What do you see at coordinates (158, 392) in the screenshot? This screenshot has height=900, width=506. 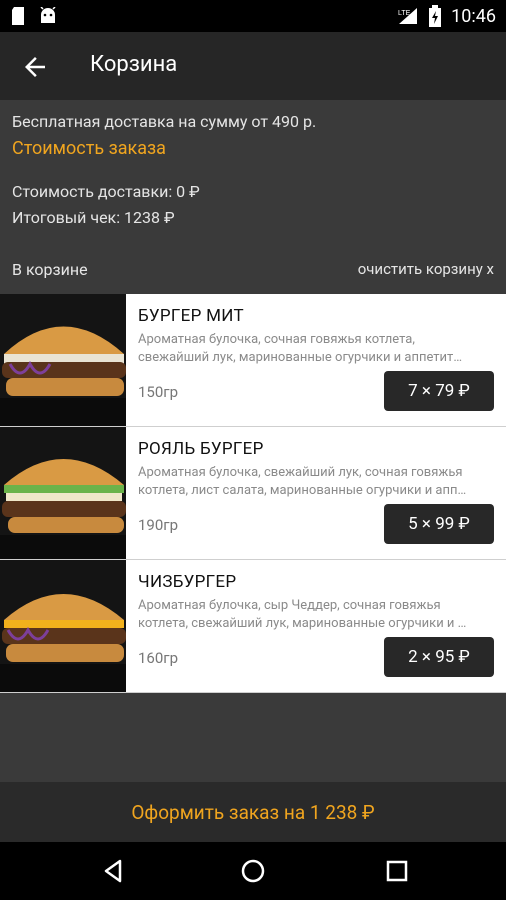 I see `item-weight: 150гр` at bounding box center [158, 392].